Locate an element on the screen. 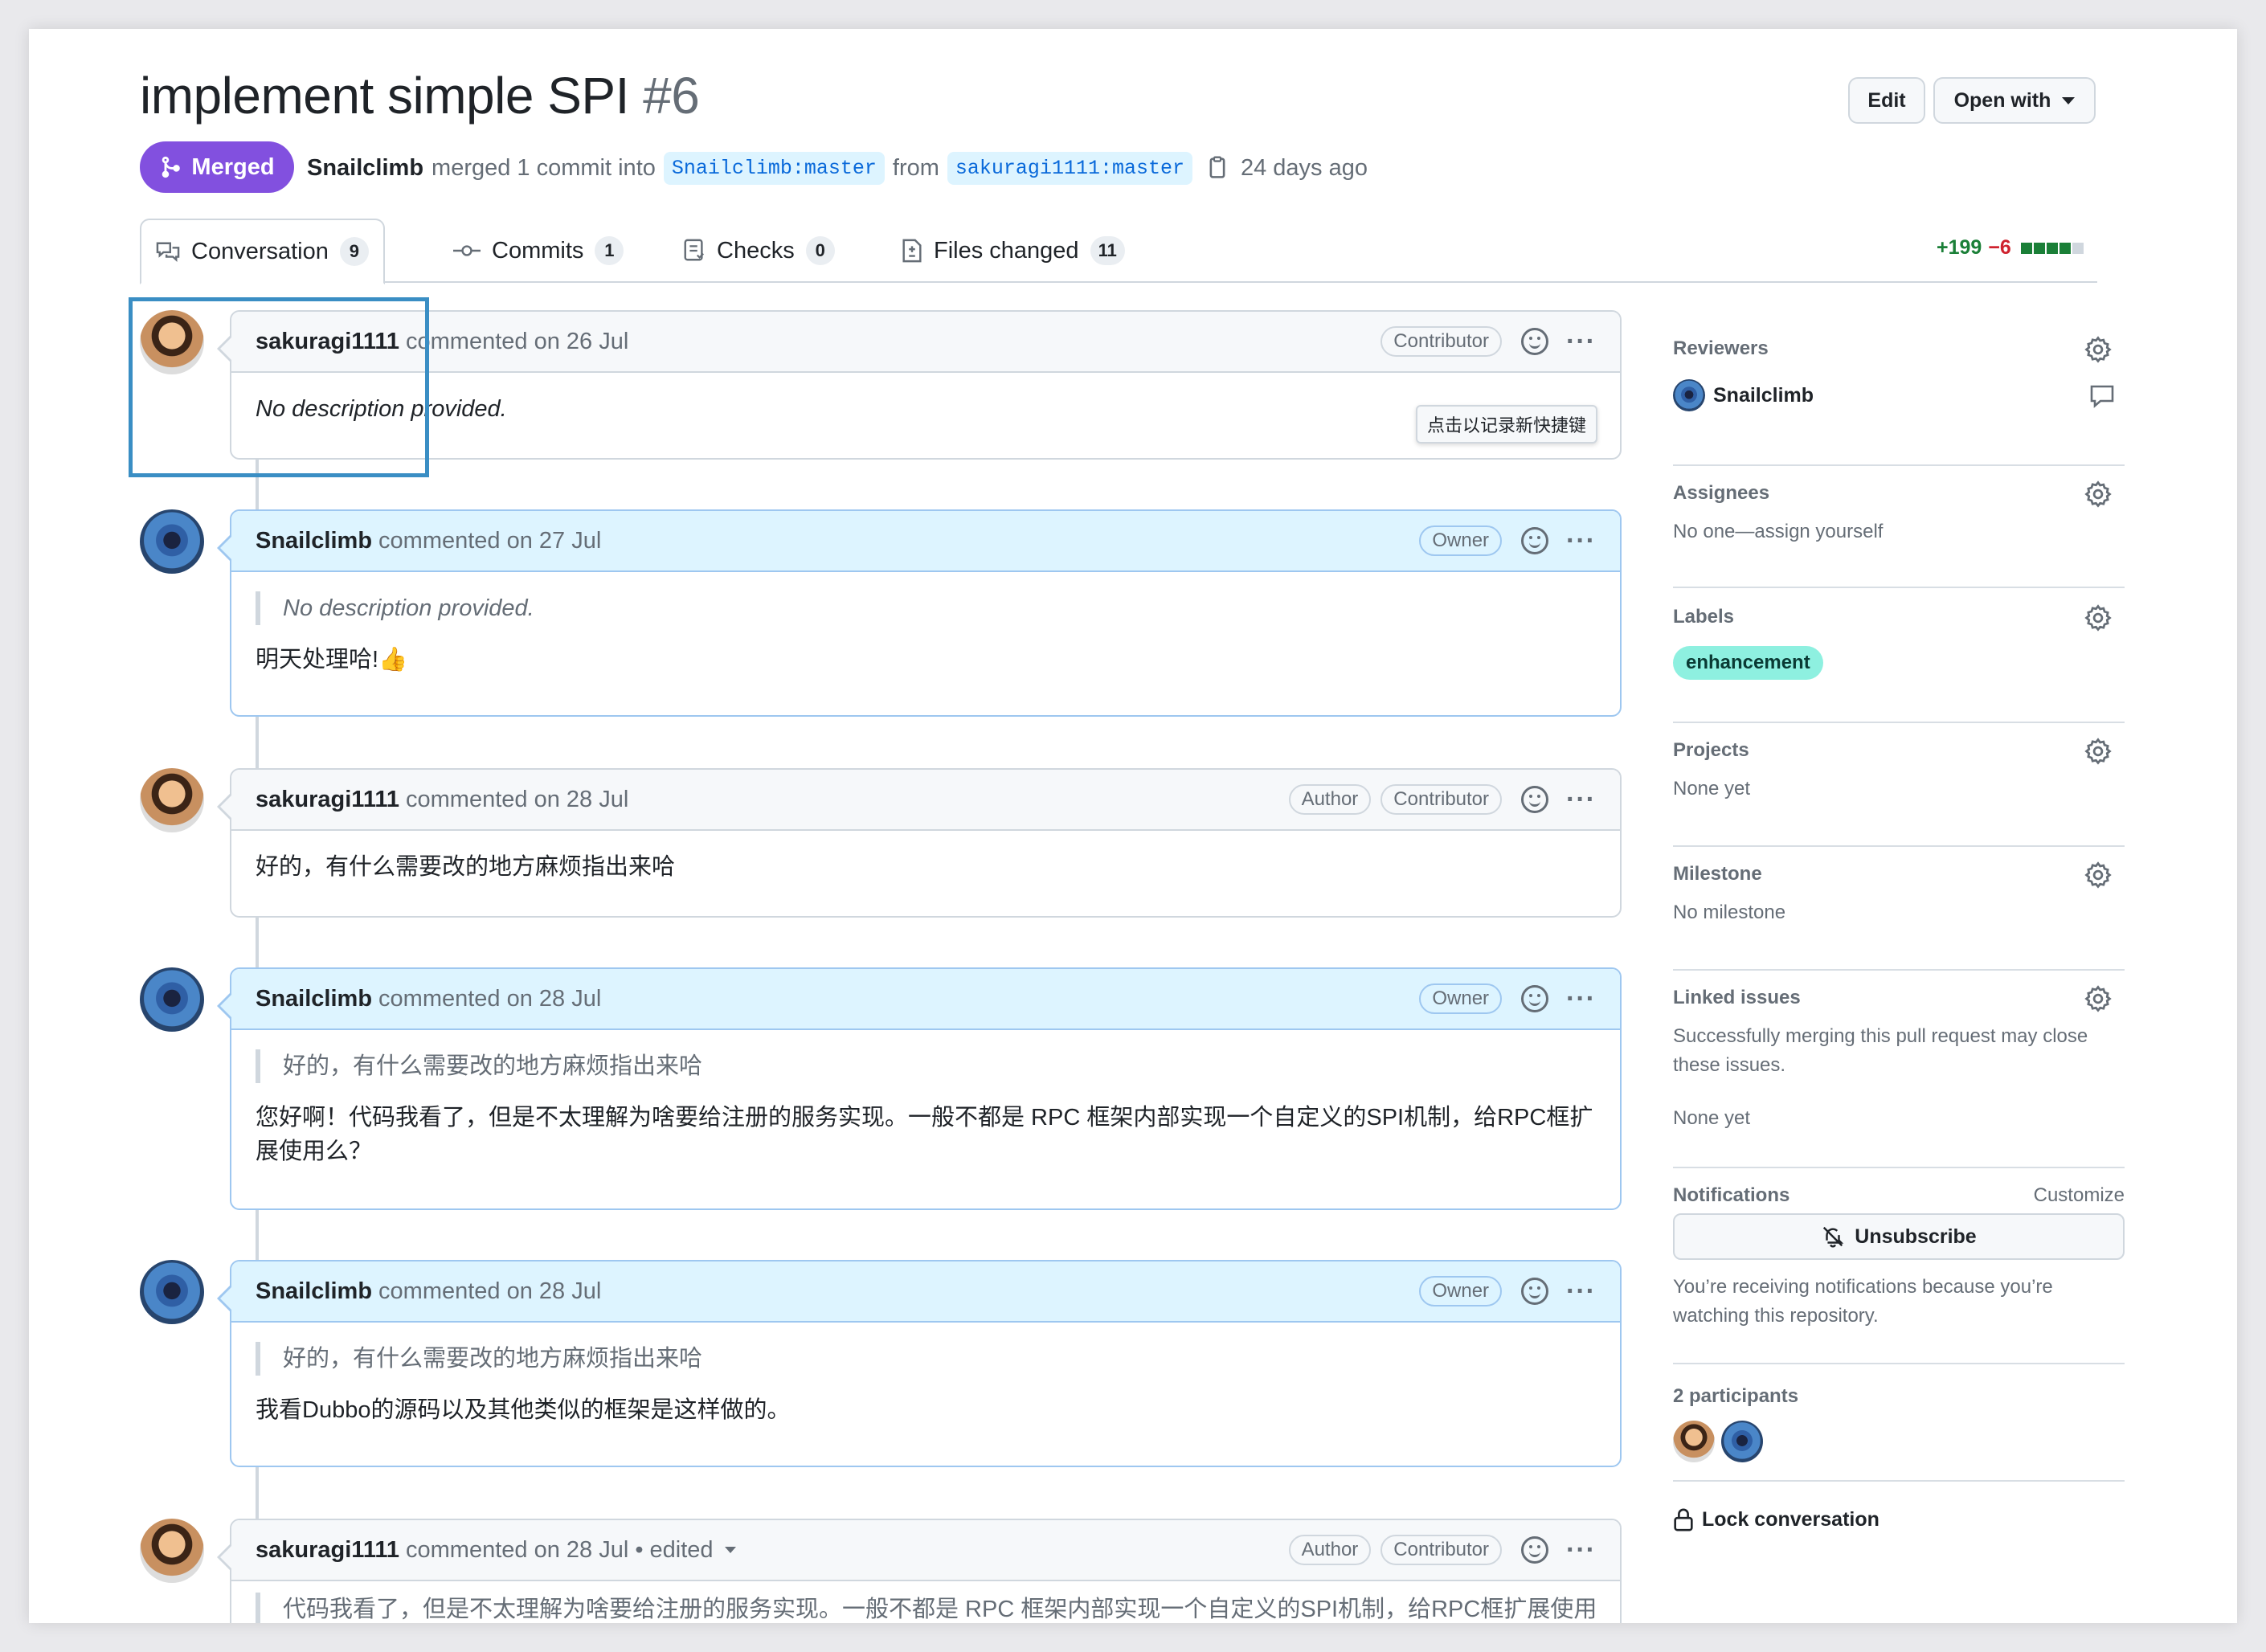 The height and width of the screenshot is (1652, 2266). bell-slash-icon is located at coordinates (1834, 1237).